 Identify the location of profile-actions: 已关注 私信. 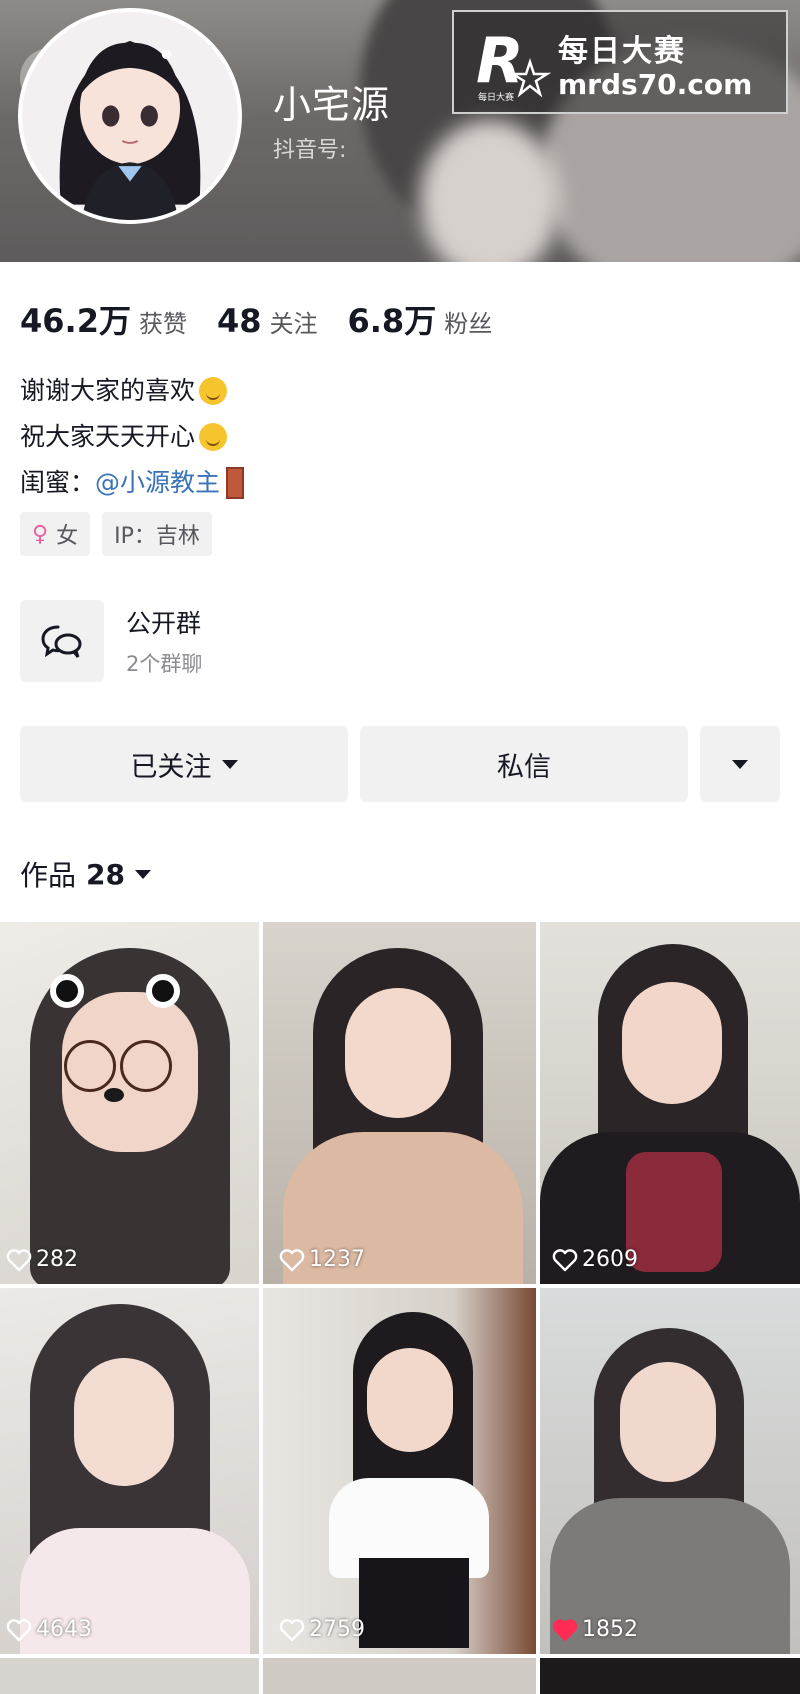
(400, 764).